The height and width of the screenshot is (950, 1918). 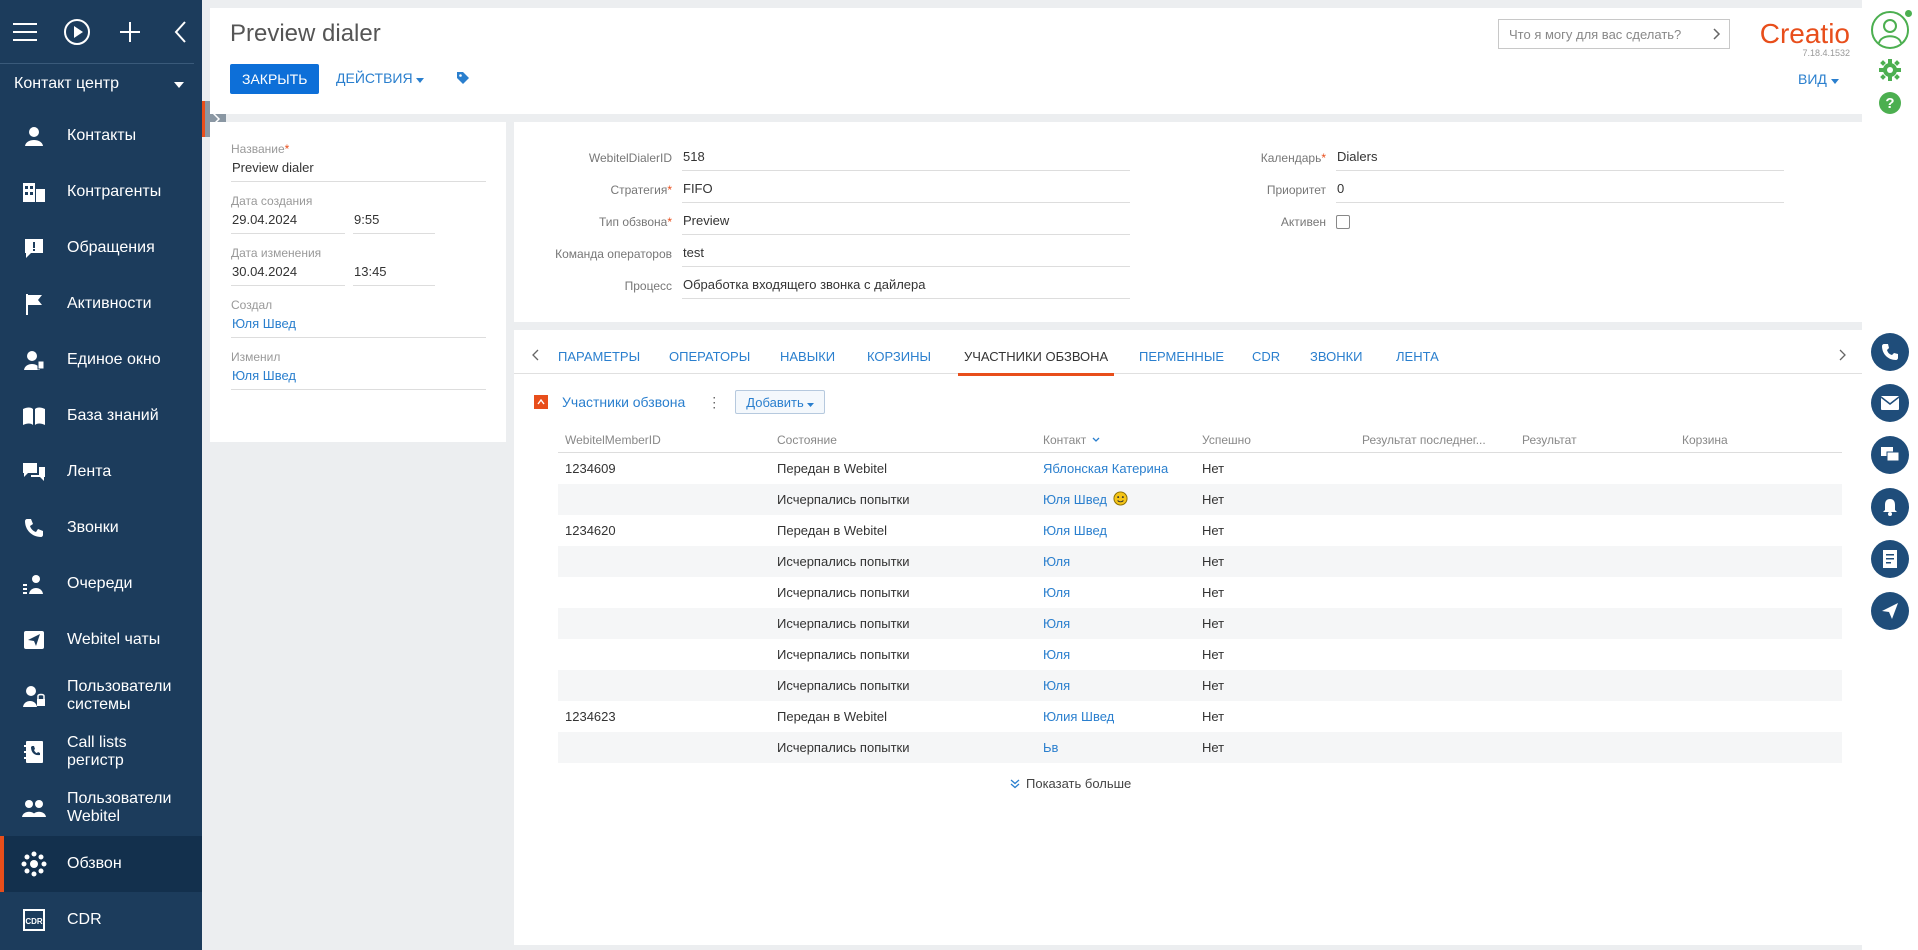 What do you see at coordinates (24, 32) in the screenshot?
I see `menu-icon` at bounding box center [24, 32].